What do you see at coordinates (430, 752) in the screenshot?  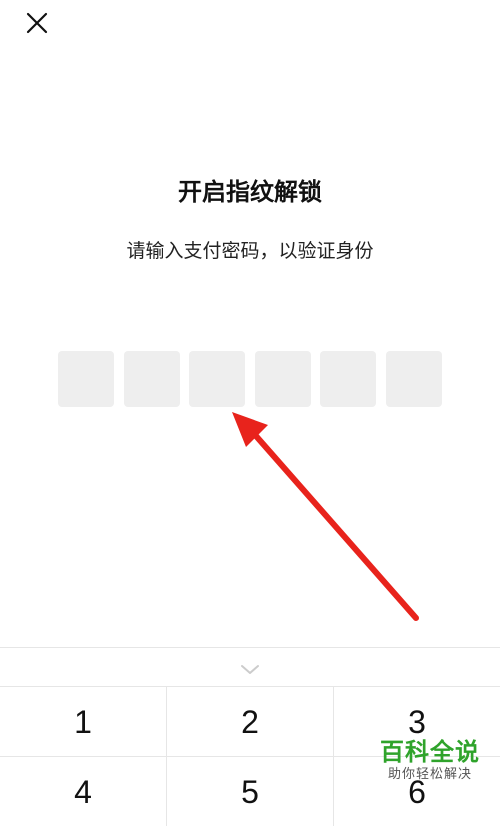 I see `watermark-title: 百科全说` at bounding box center [430, 752].